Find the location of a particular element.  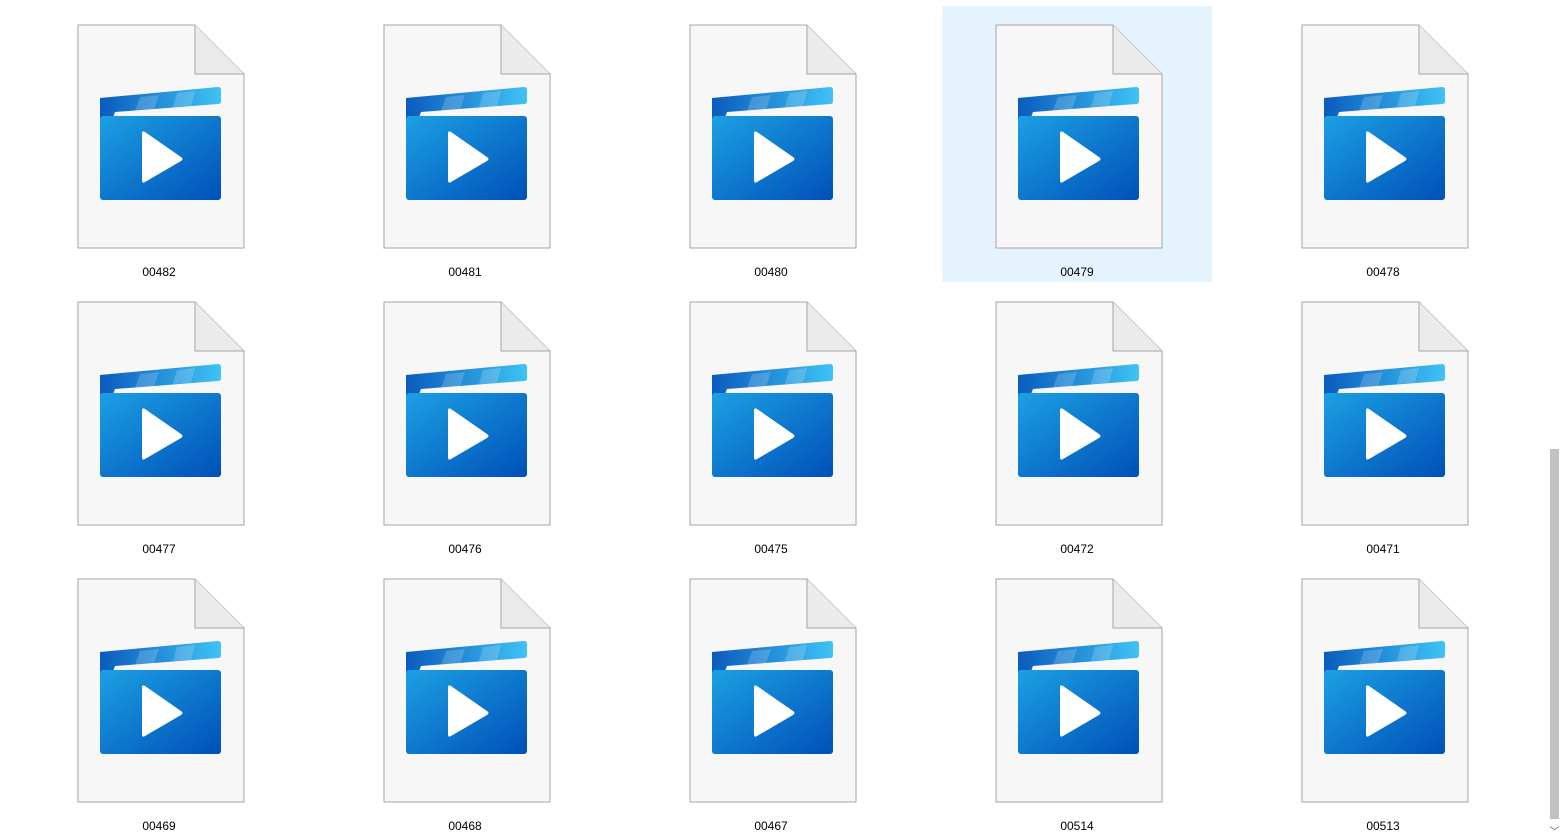

file-item-00513: 00513 is located at coordinates (1383, 698).